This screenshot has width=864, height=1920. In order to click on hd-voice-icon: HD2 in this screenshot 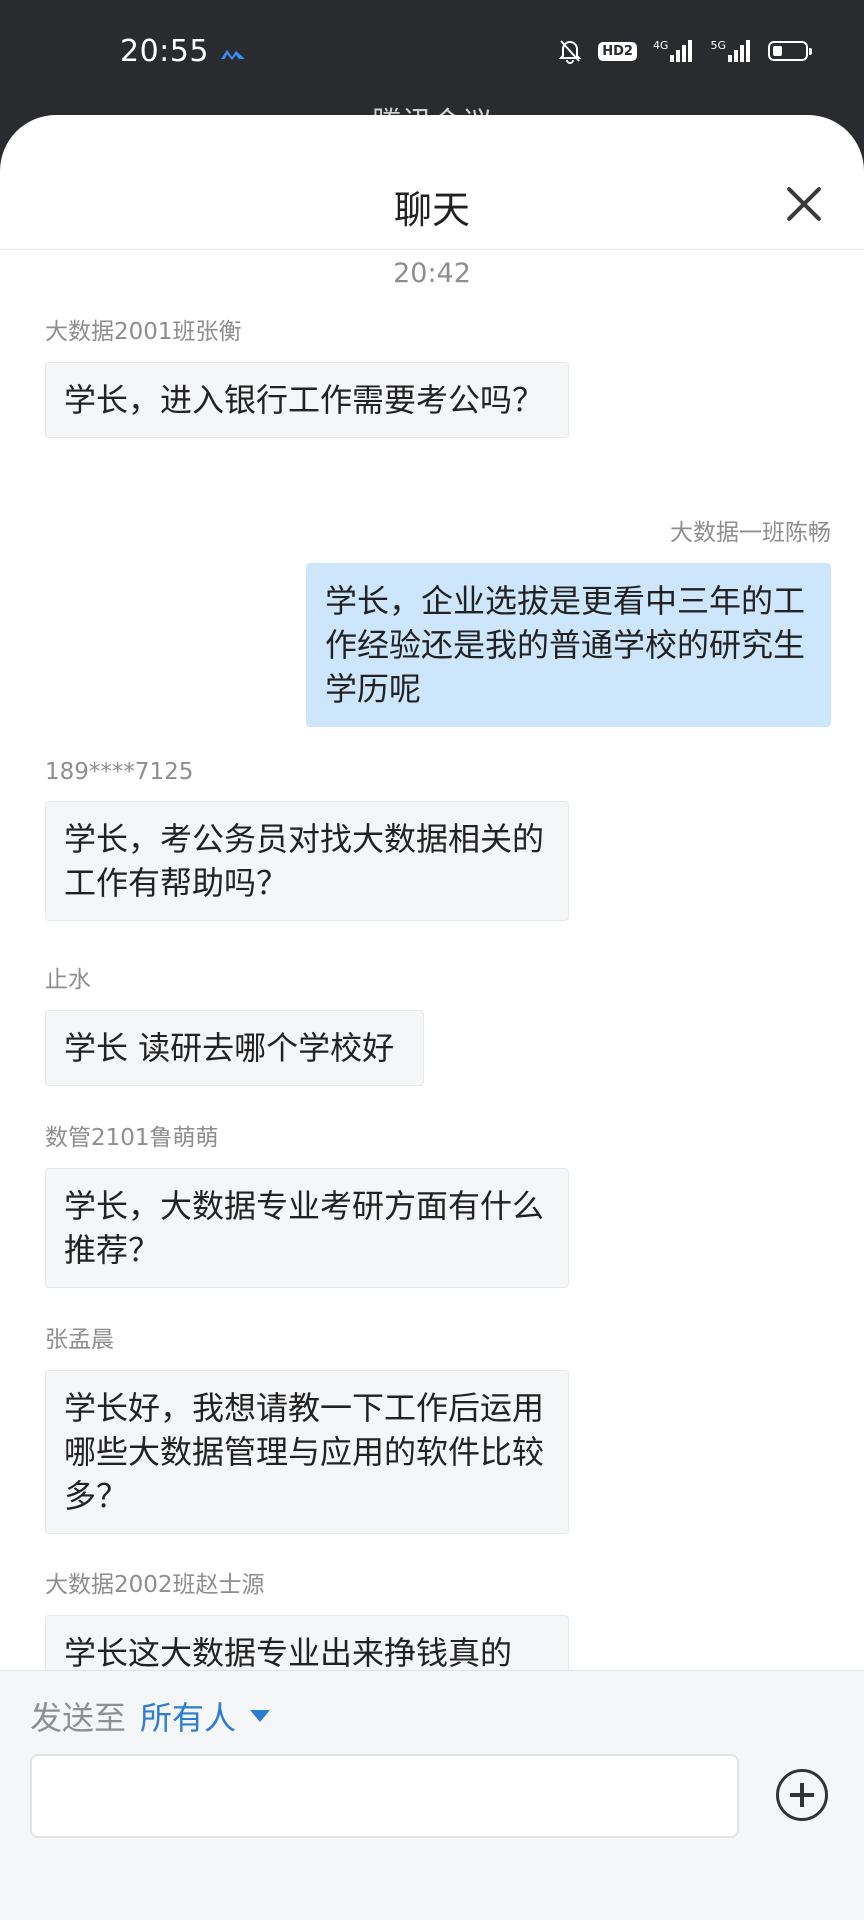, I will do `click(617, 51)`.